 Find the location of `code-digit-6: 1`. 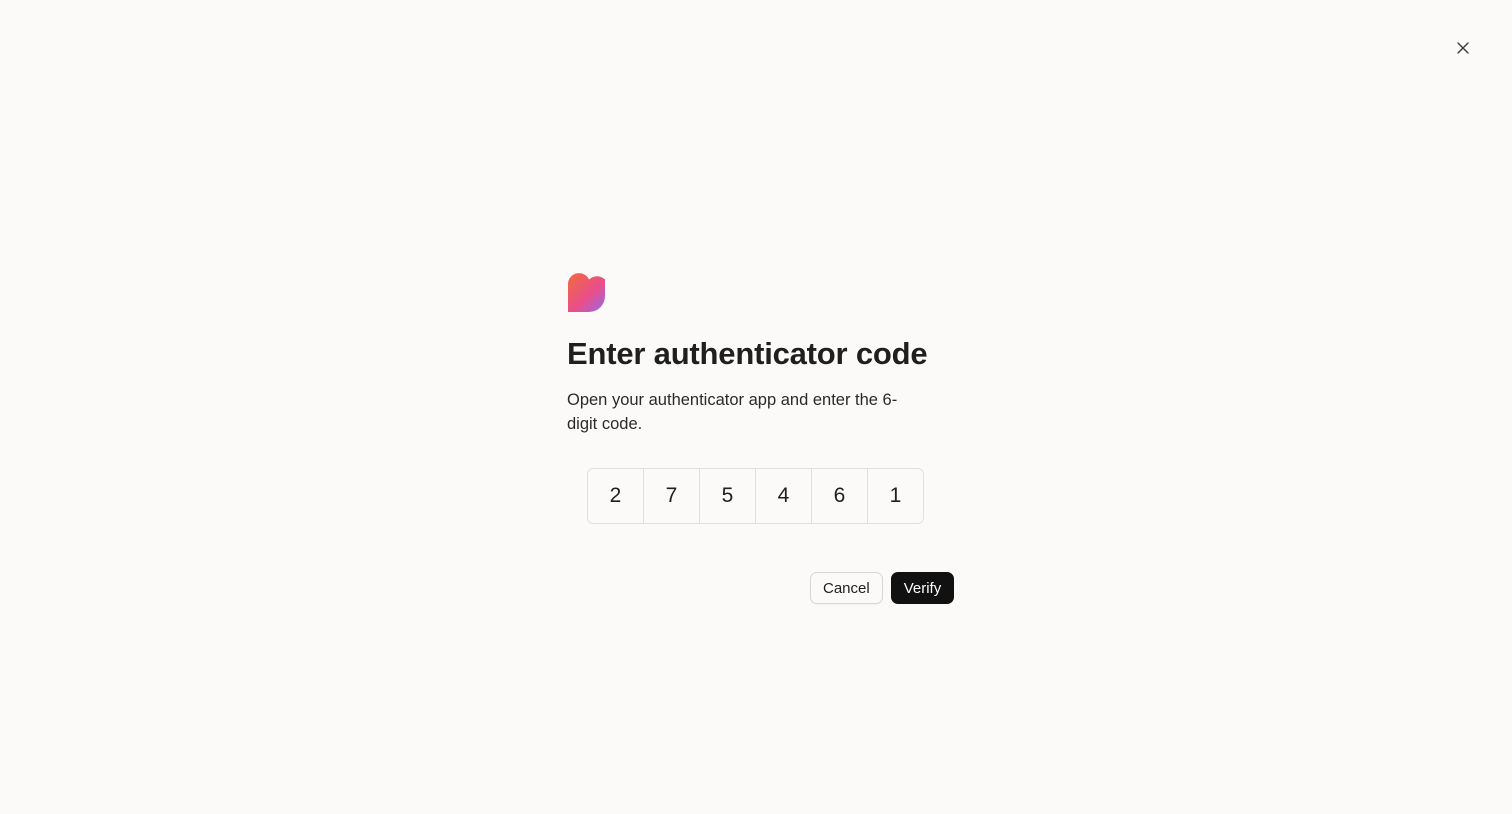

code-digit-6: 1 is located at coordinates (895, 496).